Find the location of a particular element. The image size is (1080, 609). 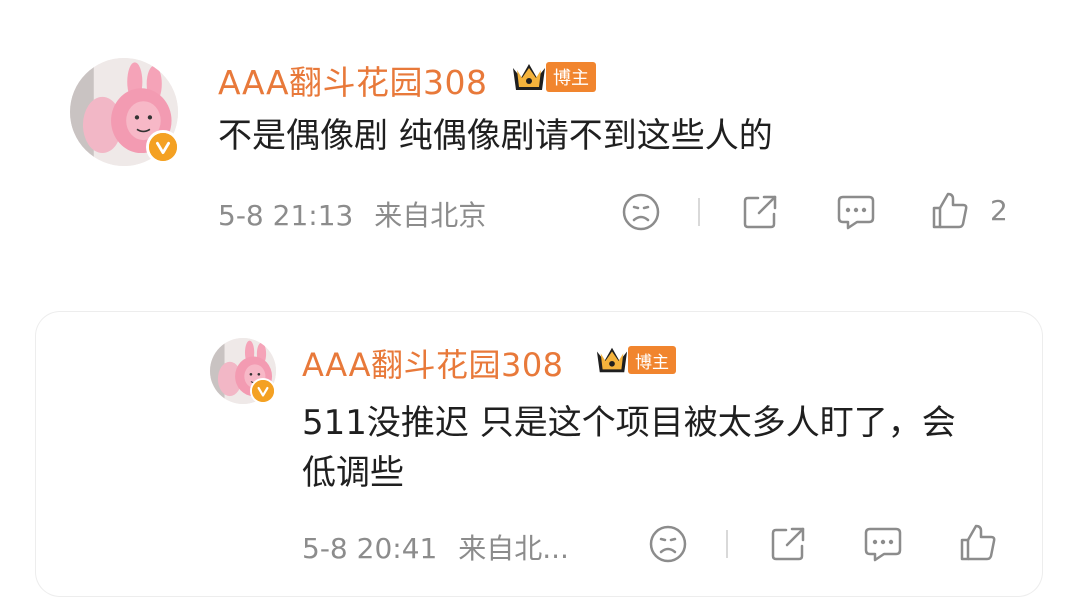

blogger-badge: 博主 is located at coordinates (635, 360).